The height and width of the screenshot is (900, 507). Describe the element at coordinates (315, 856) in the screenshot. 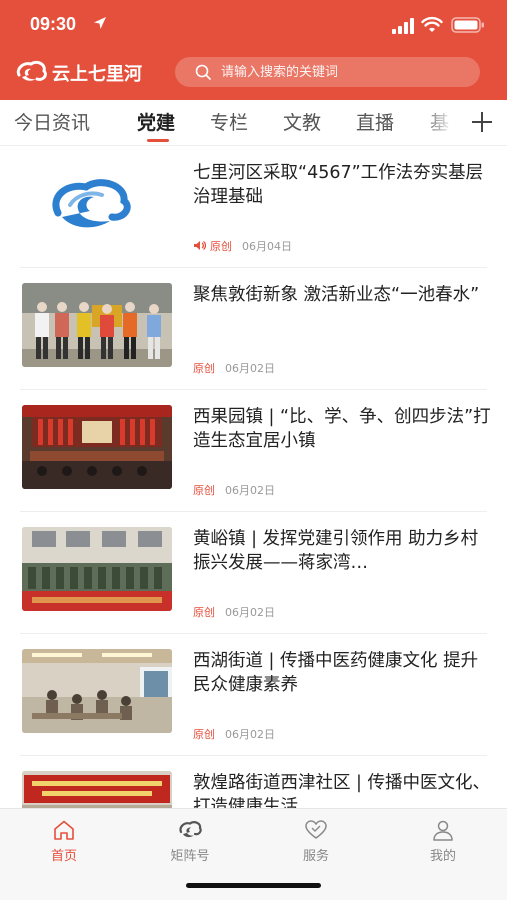

I see `nav-service-label: 服务` at that location.